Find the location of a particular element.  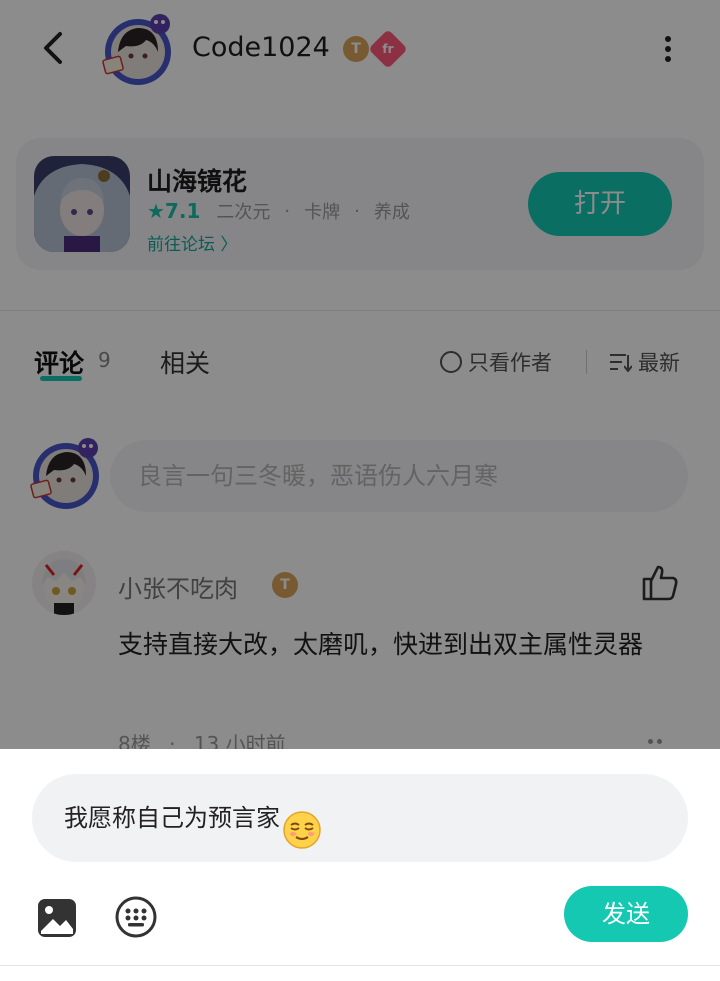

keyboard-icon is located at coordinates (136, 917).